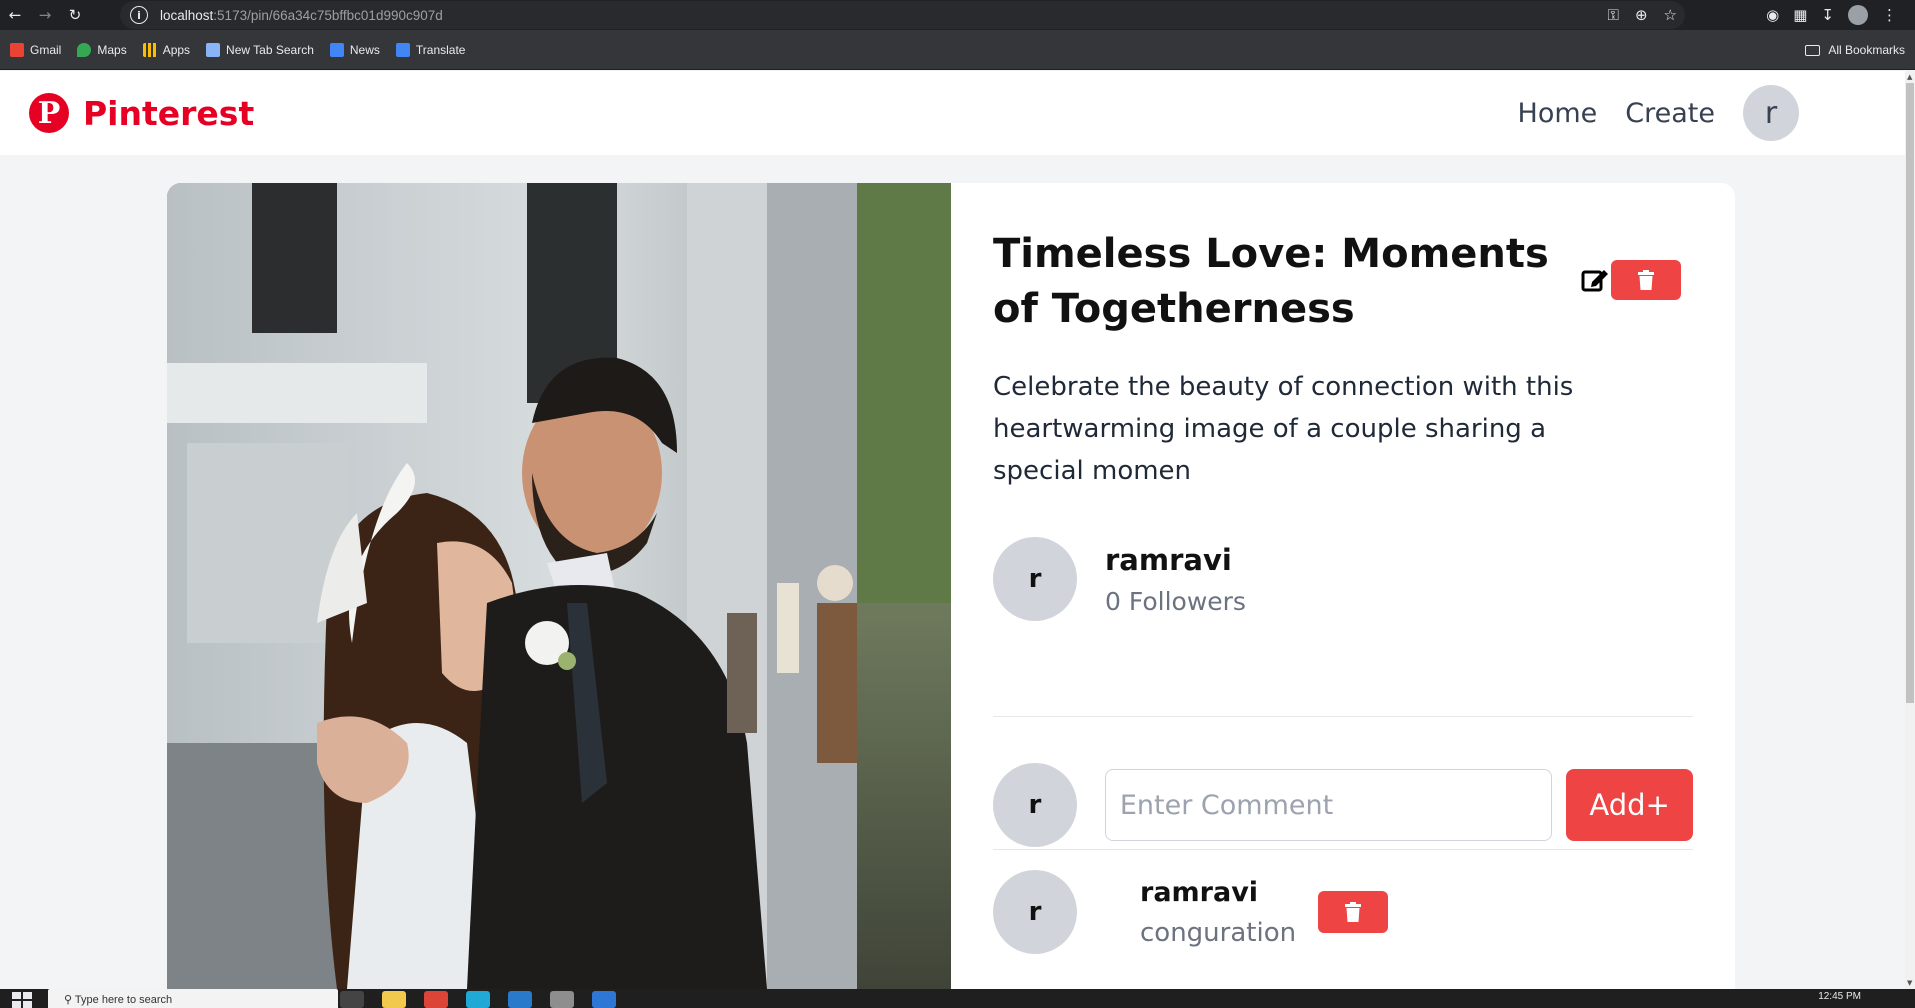  What do you see at coordinates (604, 999) in the screenshot?
I see `store-icon` at bounding box center [604, 999].